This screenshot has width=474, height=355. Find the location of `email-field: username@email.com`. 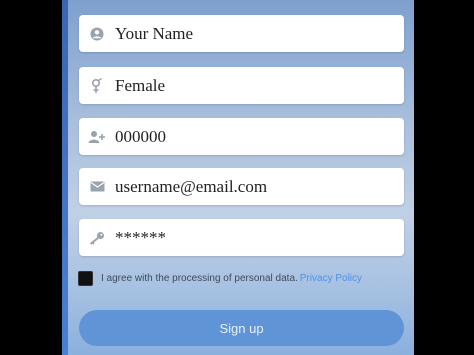

email-field: username@email.com is located at coordinates (241, 186).